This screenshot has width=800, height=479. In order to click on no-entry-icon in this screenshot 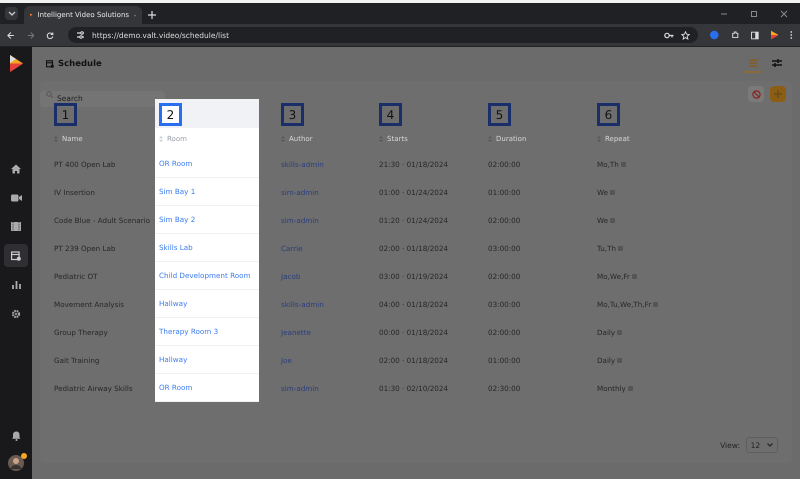, I will do `click(756, 94)`.